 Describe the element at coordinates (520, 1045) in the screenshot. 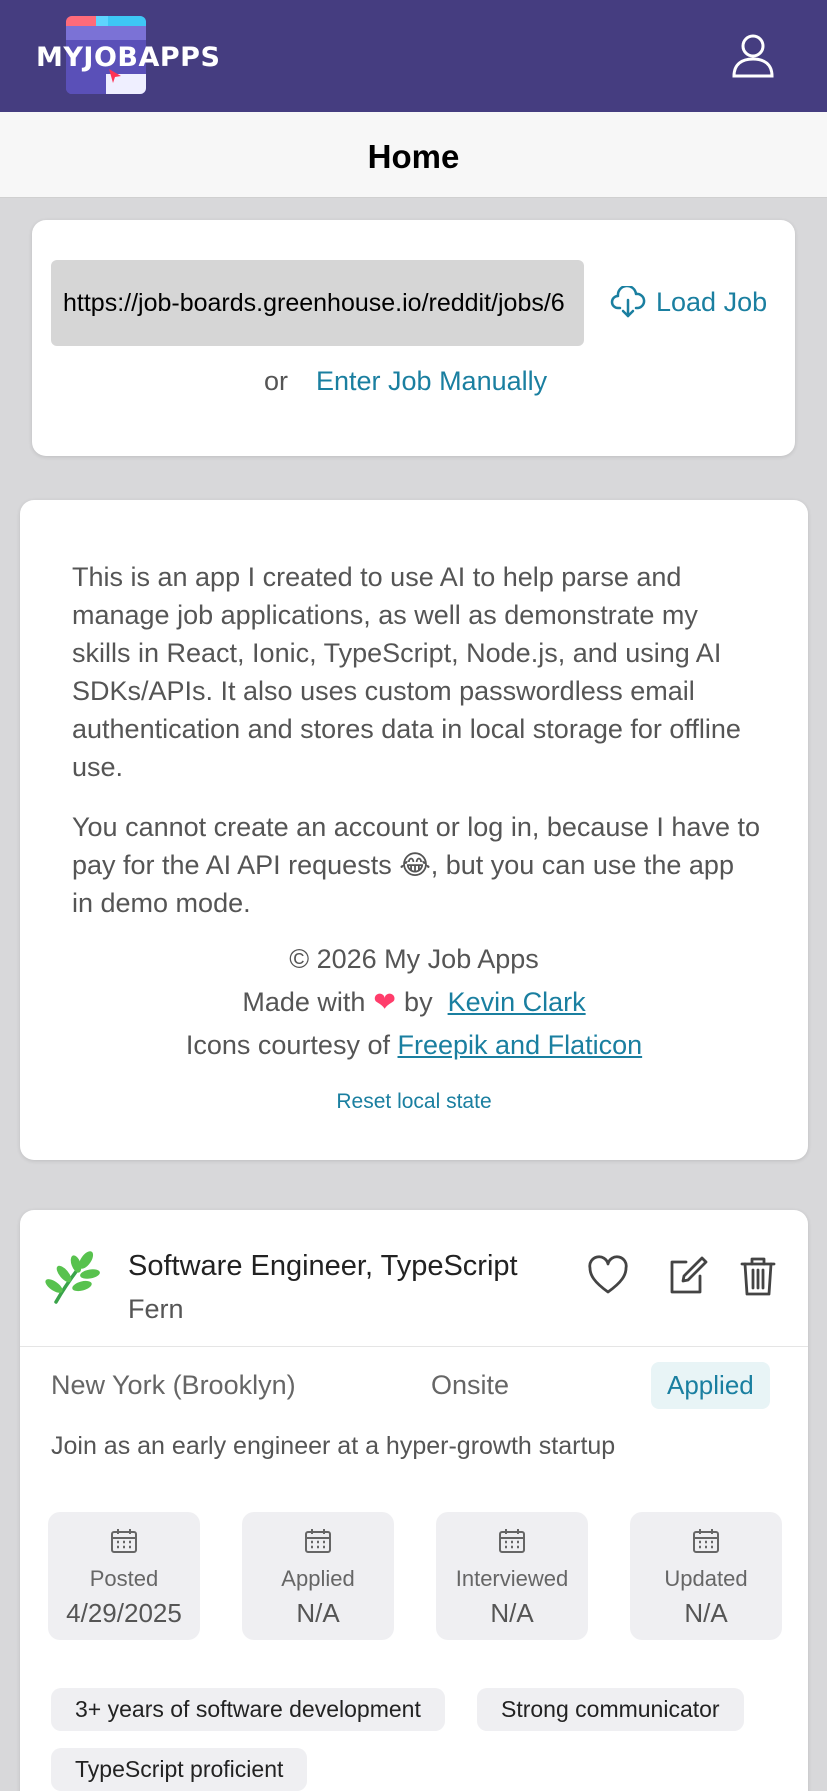

I see `freepik-flaticon-link: Freepik and Flaticon` at that location.